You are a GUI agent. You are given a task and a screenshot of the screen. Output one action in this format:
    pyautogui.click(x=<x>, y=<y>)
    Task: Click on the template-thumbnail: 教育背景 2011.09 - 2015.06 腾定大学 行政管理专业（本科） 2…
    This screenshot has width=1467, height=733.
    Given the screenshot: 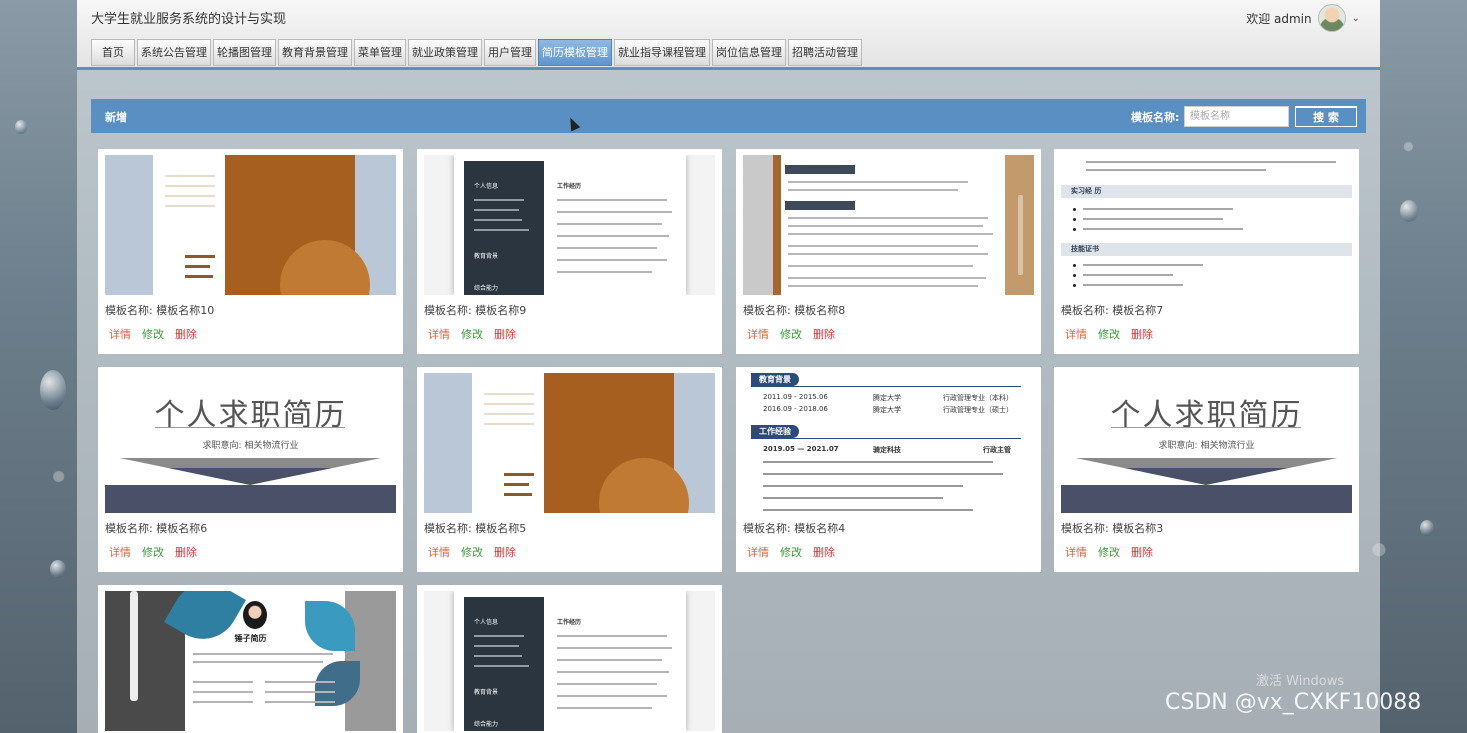 What is the action you would take?
    pyautogui.click(x=888, y=443)
    